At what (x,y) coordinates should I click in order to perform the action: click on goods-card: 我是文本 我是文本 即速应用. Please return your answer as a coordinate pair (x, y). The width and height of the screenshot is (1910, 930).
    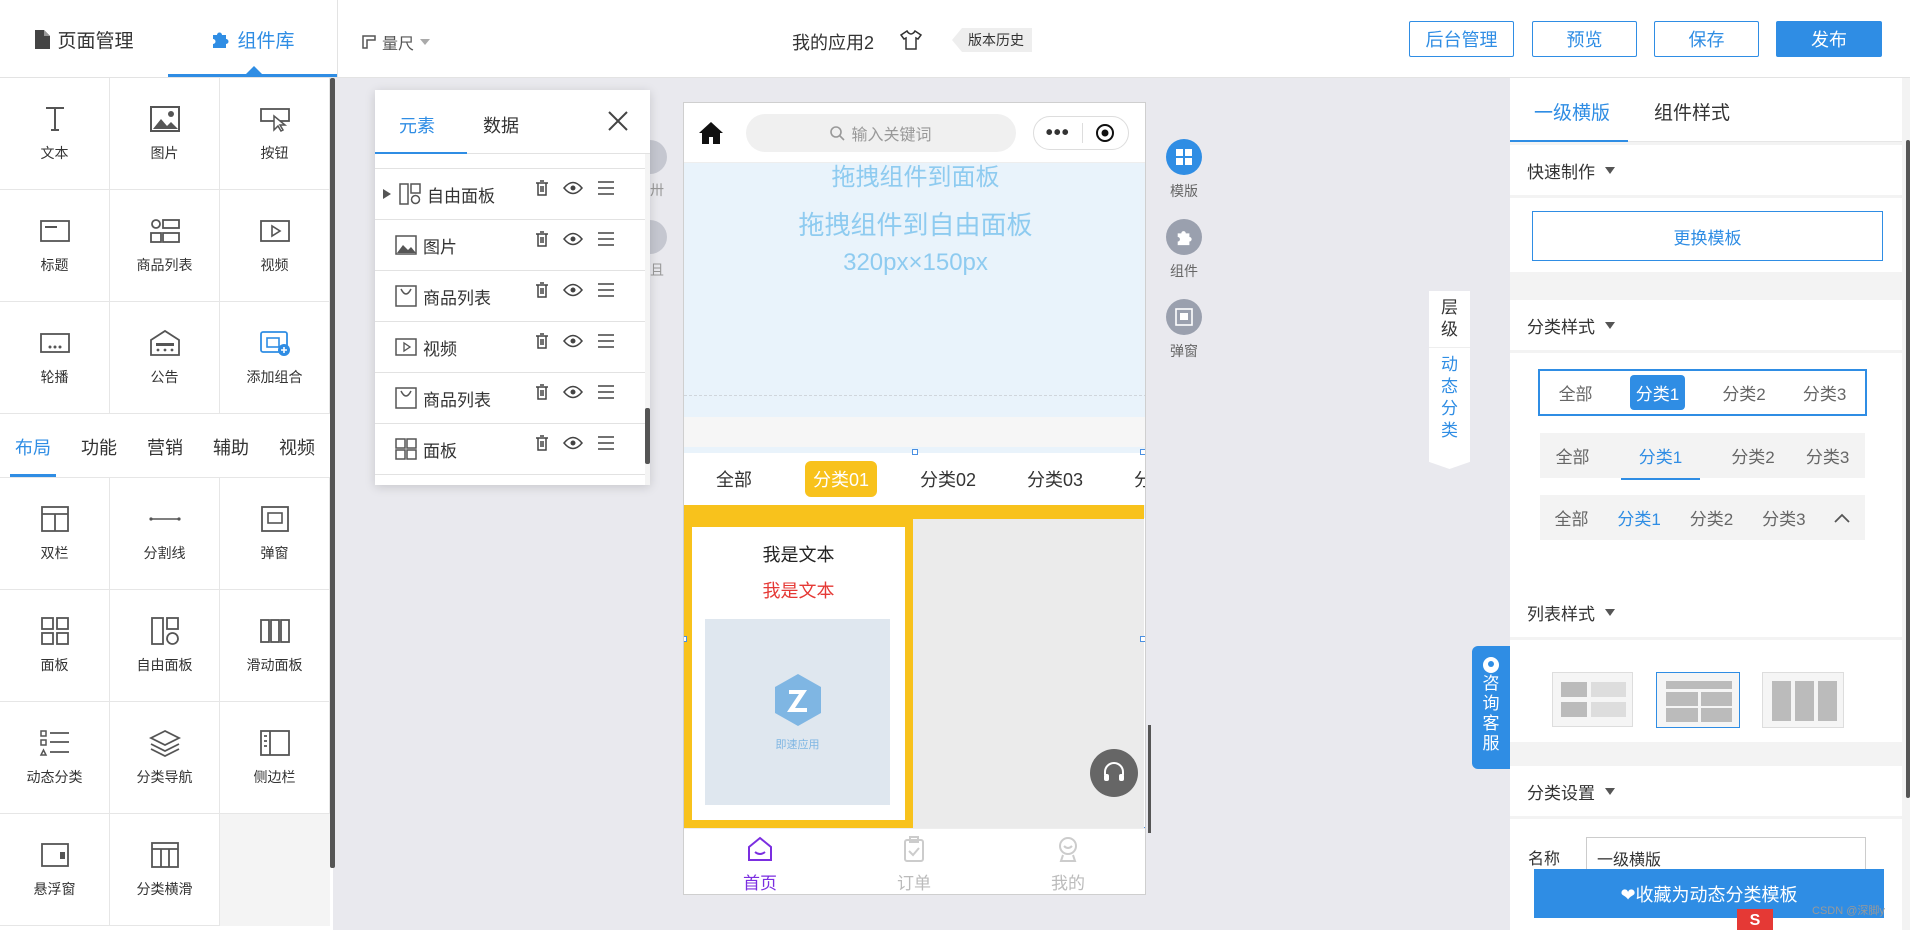
    Looking at the image, I should click on (798, 668).